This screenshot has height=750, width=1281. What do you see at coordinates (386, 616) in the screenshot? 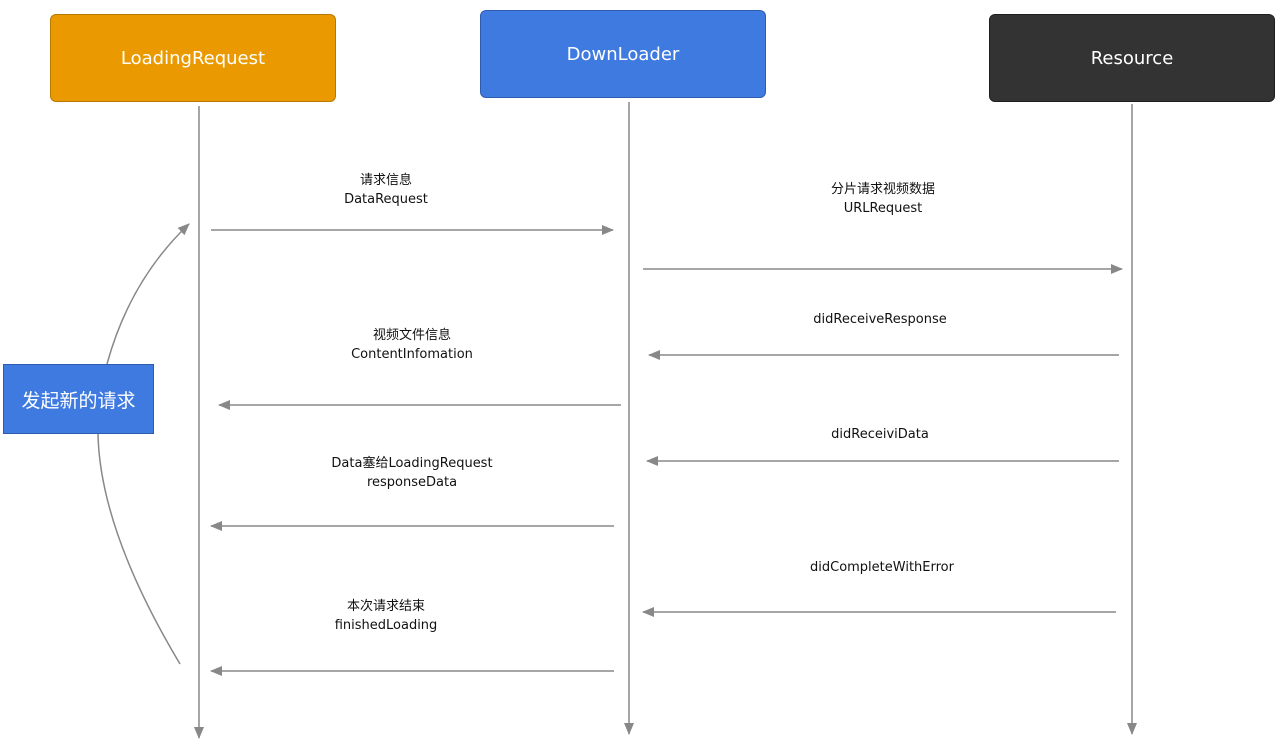
I see `message-label-finished-loading: 本次请求结束 finishedLoading` at bounding box center [386, 616].